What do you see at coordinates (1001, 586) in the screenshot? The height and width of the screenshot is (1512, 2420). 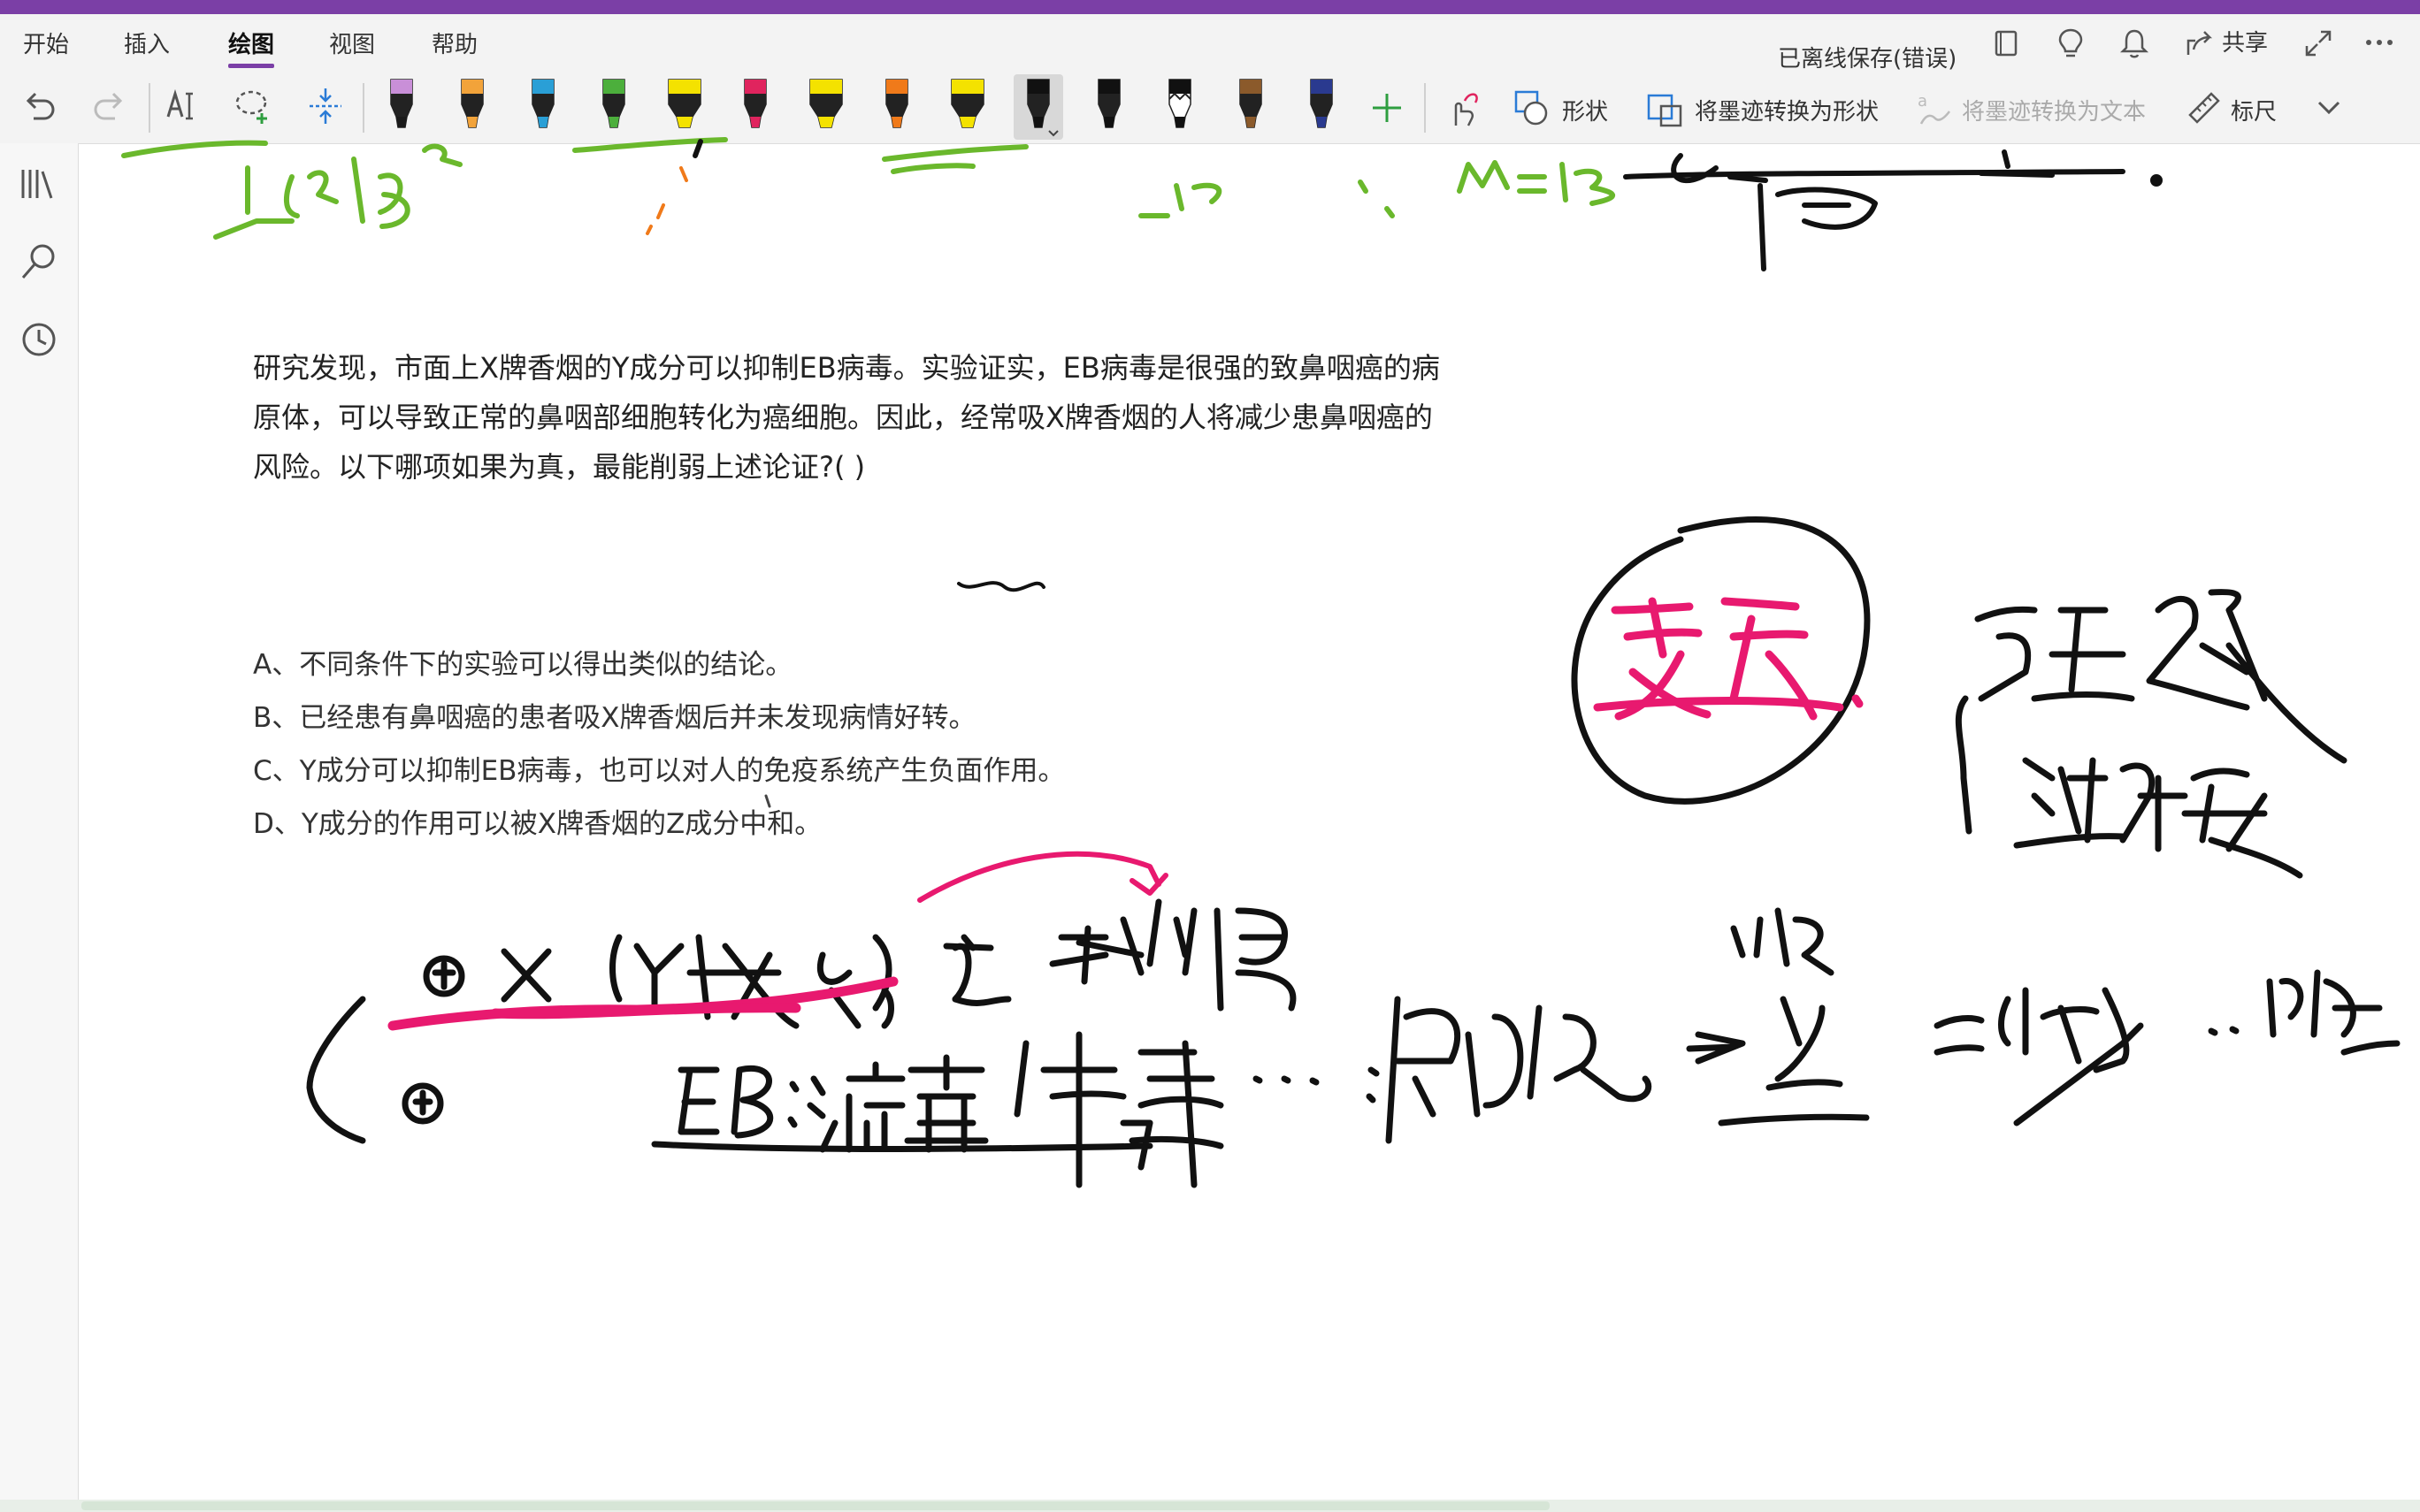 I see `ink-squiggle` at bounding box center [1001, 586].